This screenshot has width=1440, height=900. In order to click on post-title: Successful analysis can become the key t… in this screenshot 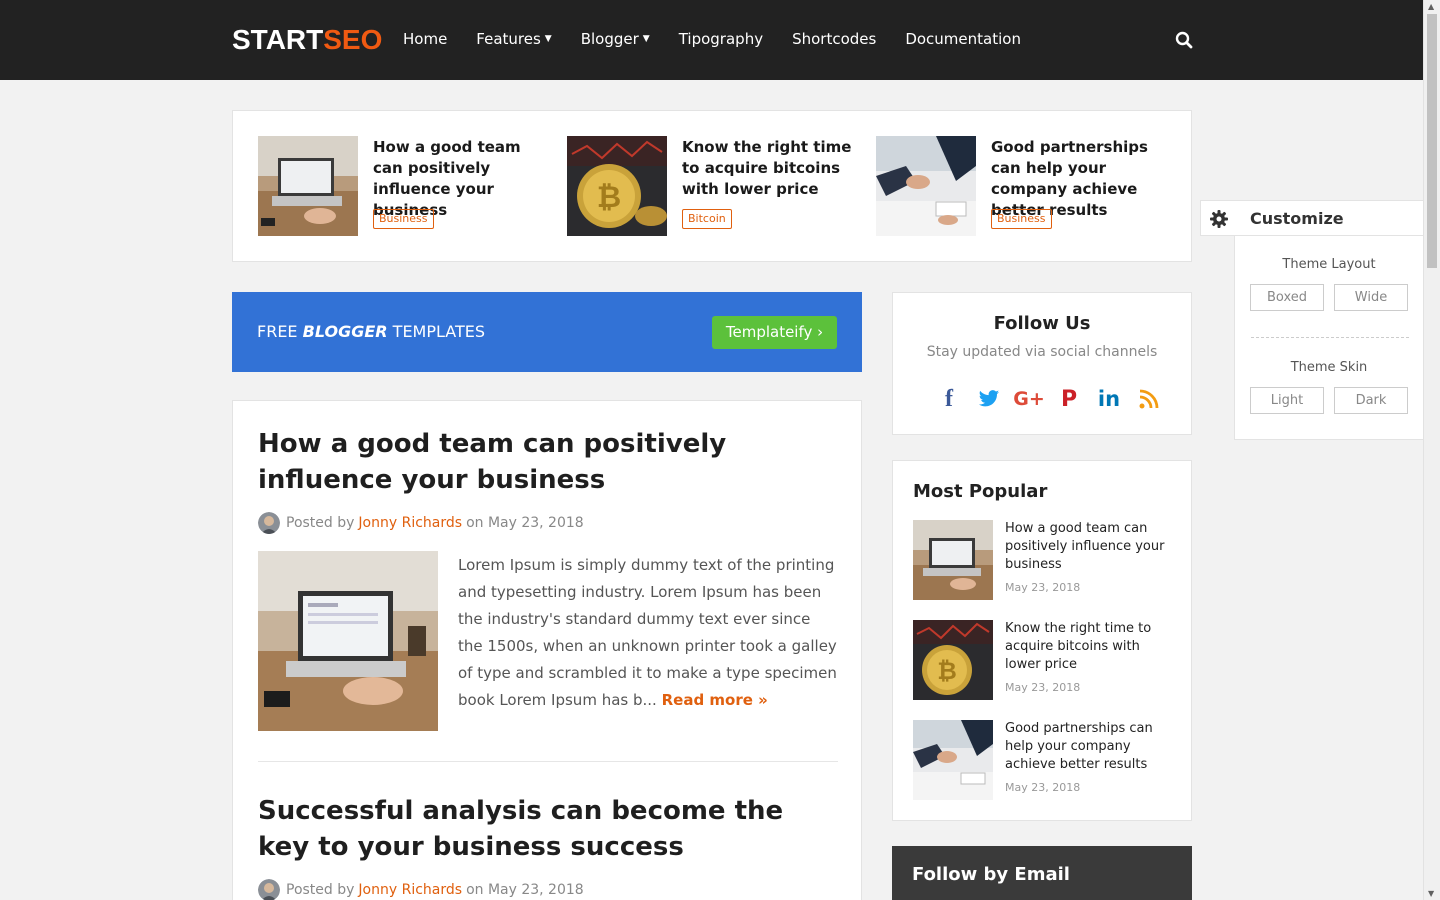, I will do `click(548, 829)`.